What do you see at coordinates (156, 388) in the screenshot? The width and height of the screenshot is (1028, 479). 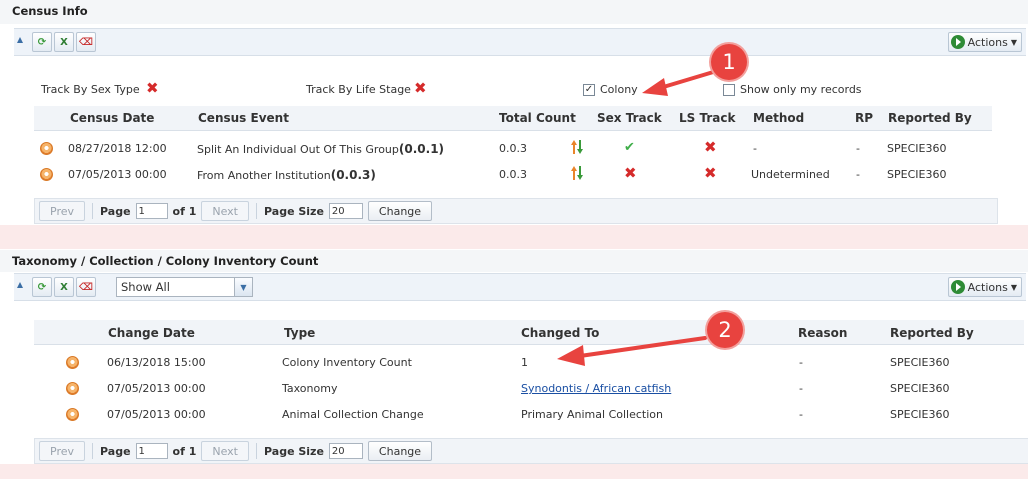 I see `inv-row2-date: 07/05/2013 00:00` at bounding box center [156, 388].